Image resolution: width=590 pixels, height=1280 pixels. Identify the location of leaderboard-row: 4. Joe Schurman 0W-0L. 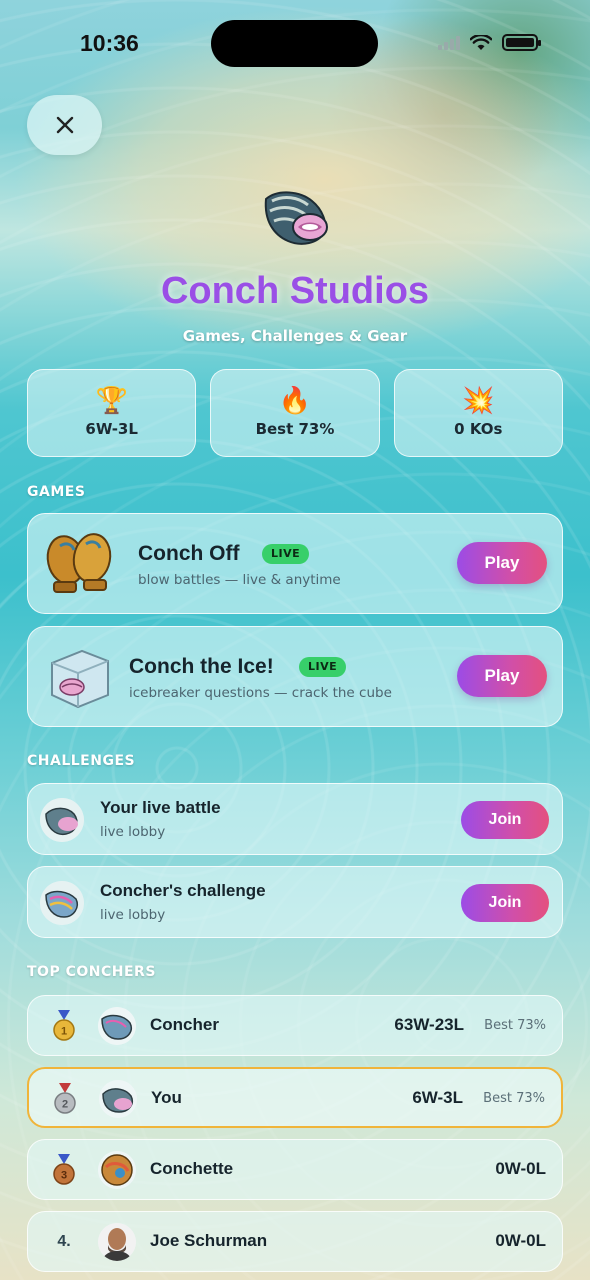
(295, 1241).